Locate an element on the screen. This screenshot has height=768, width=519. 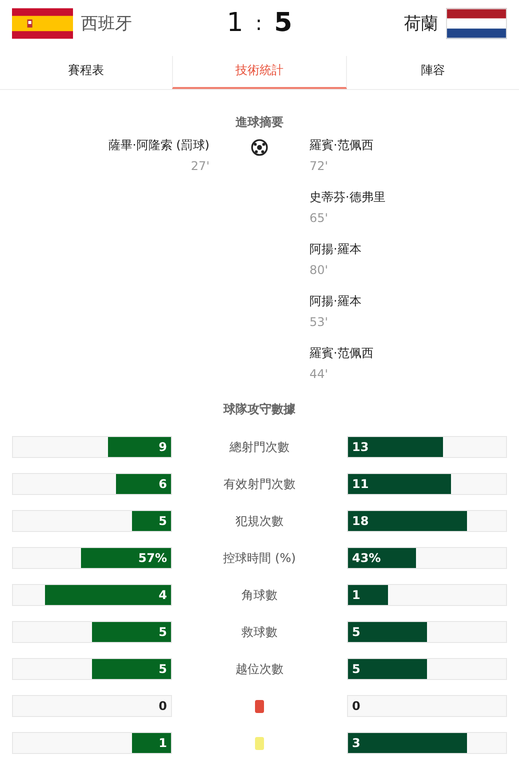
stat-label: 有效射門次數 is located at coordinates (260, 484).